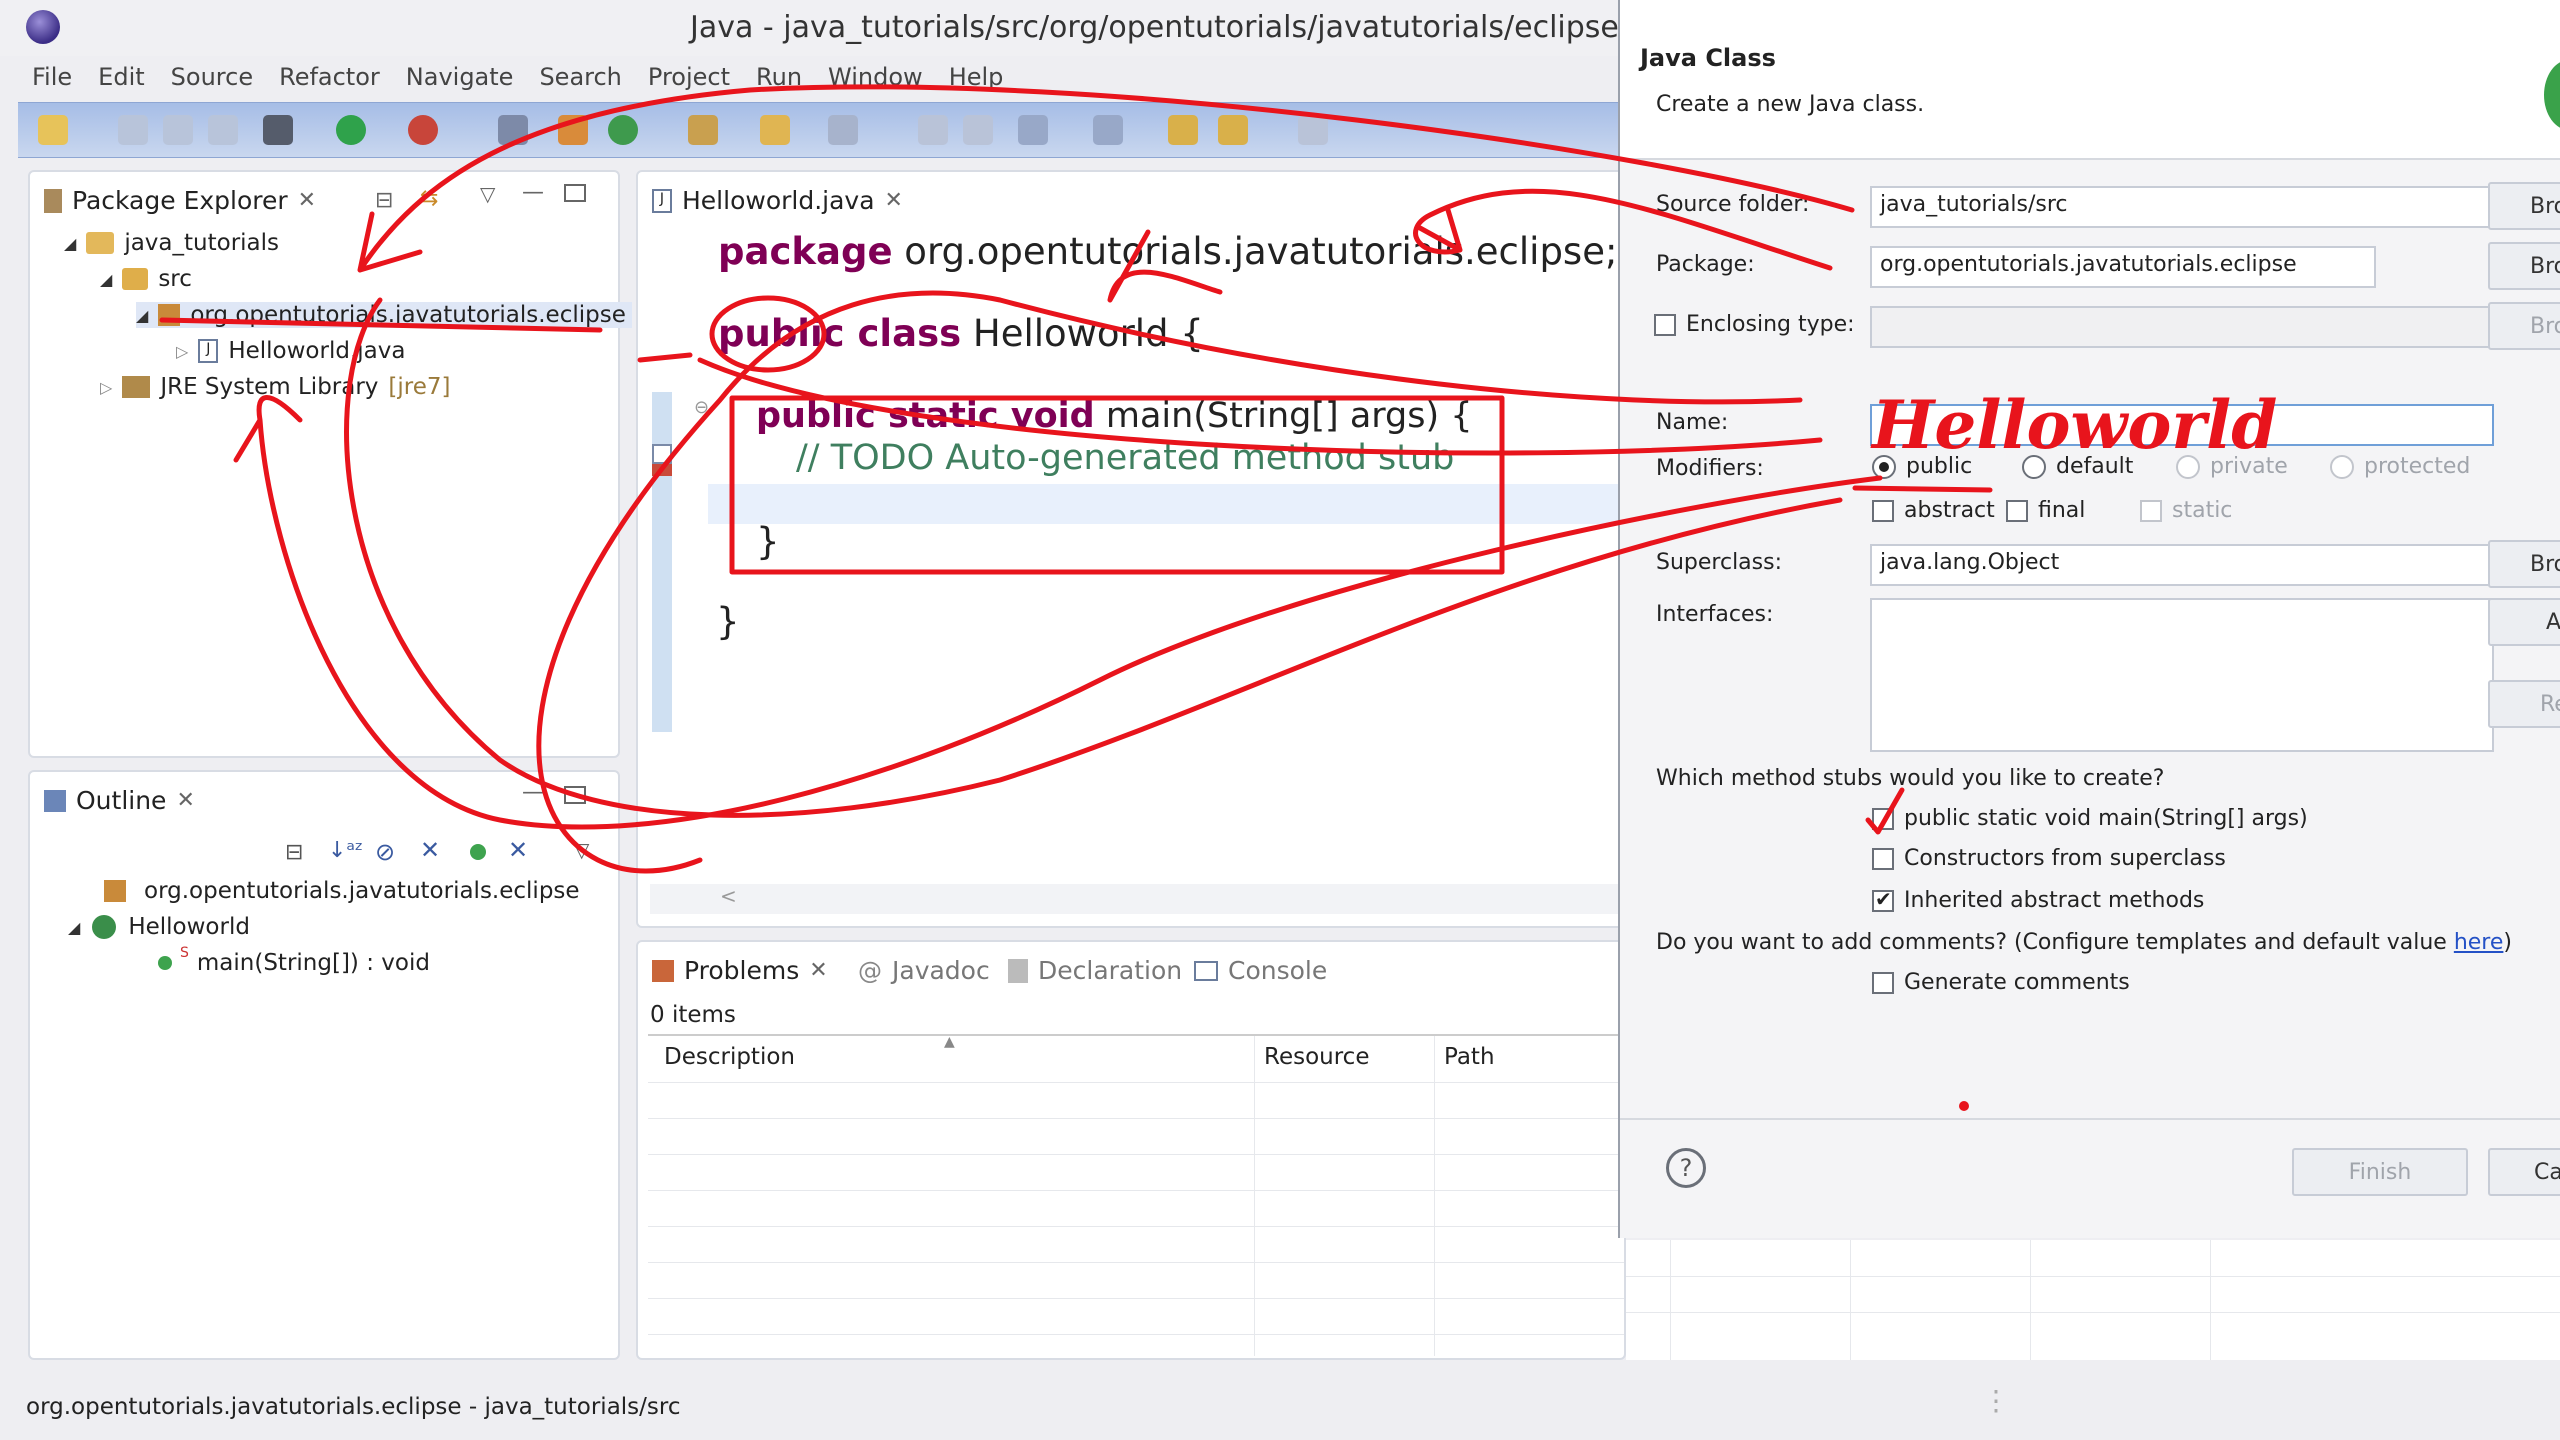  I want to click on annotation-circle-public, so click(768, 334).